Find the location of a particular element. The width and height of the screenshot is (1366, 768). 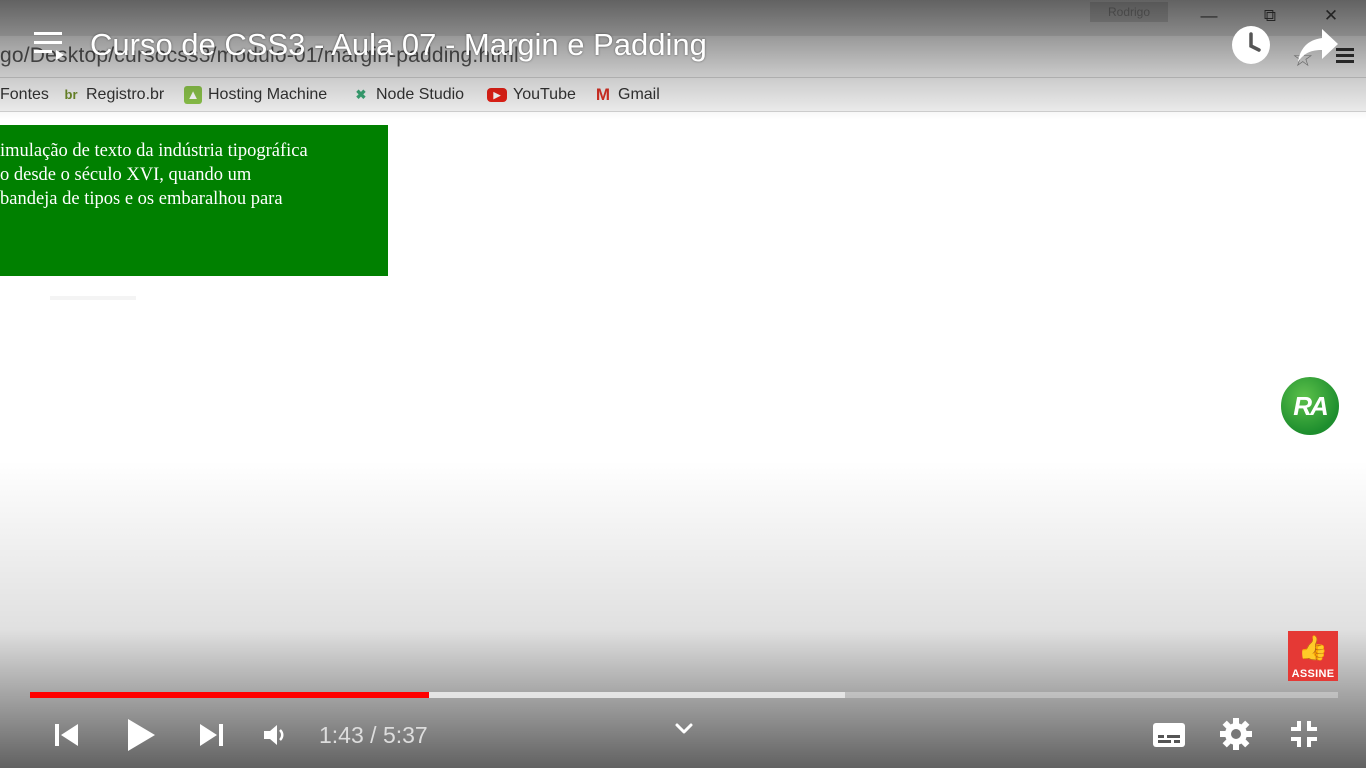

volume-icon is located at coordinates (275, 737).